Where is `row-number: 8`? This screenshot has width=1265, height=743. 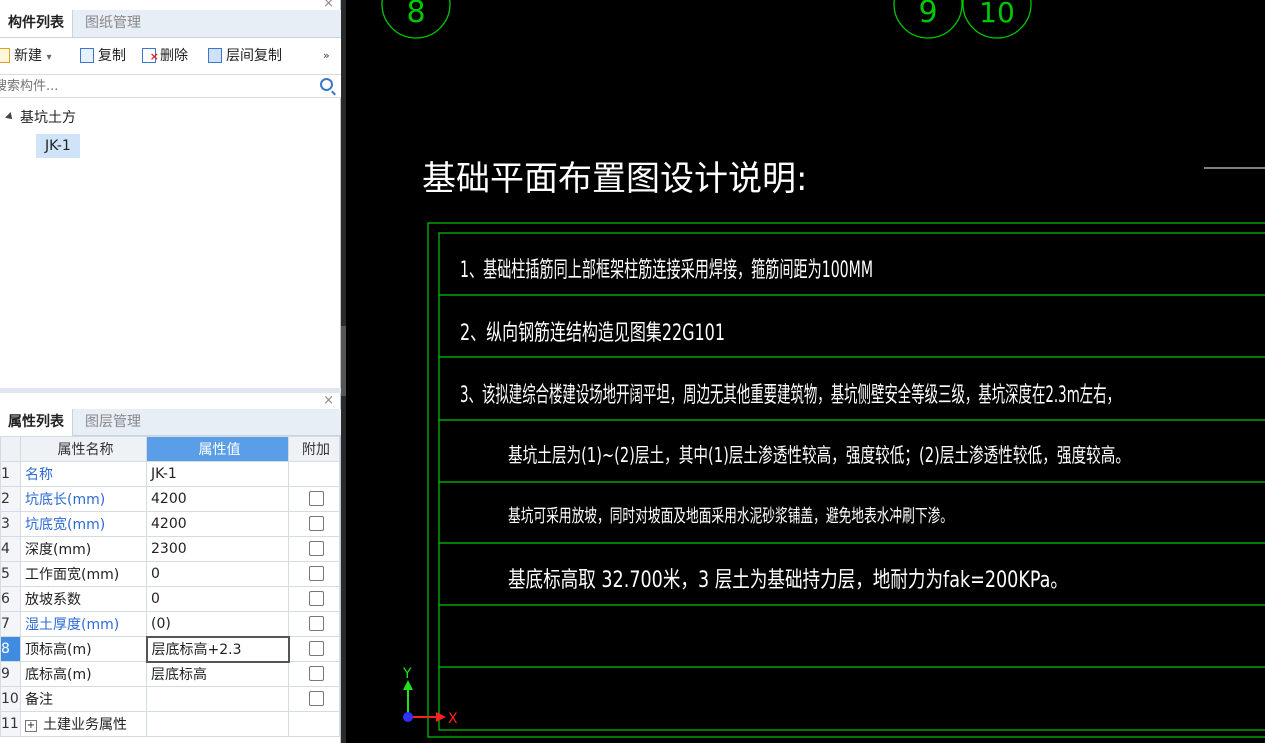 row-number: 8 is located at coordinates (10, 649).